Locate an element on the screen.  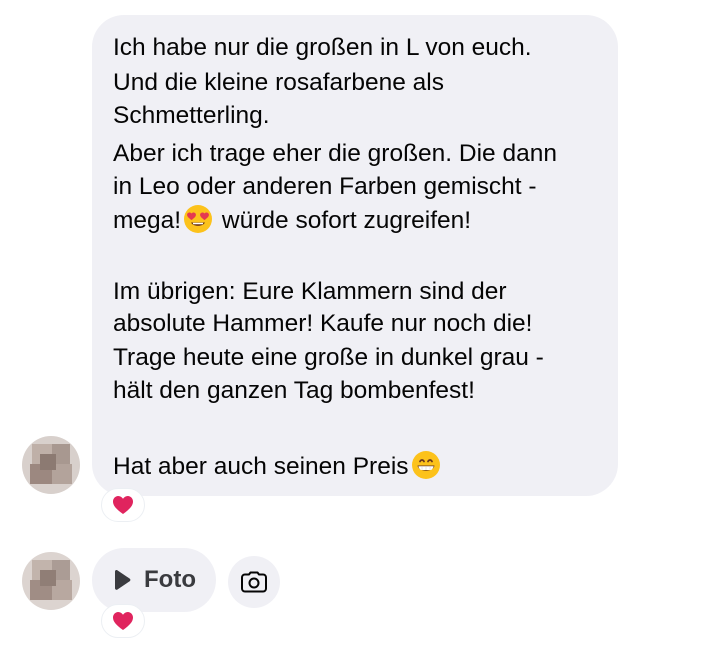
message-line: Und die kleine rosafarbene als is located at coordinates (278, 82).